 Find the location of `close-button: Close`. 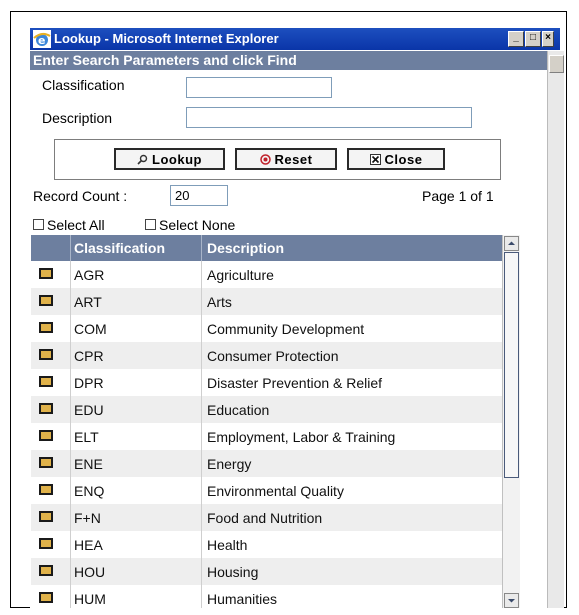

close-button: Close is located at coordinates (396, 159).